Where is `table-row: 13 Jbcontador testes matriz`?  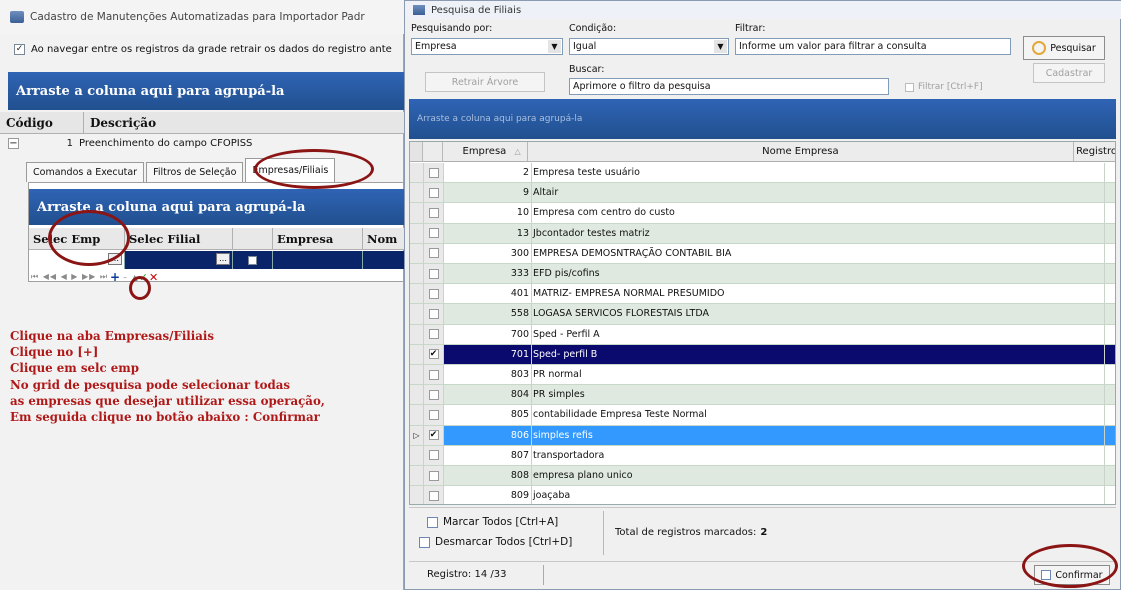 table-row: 13 Jbcontador testes matriz is located at coordinates (762, 233).